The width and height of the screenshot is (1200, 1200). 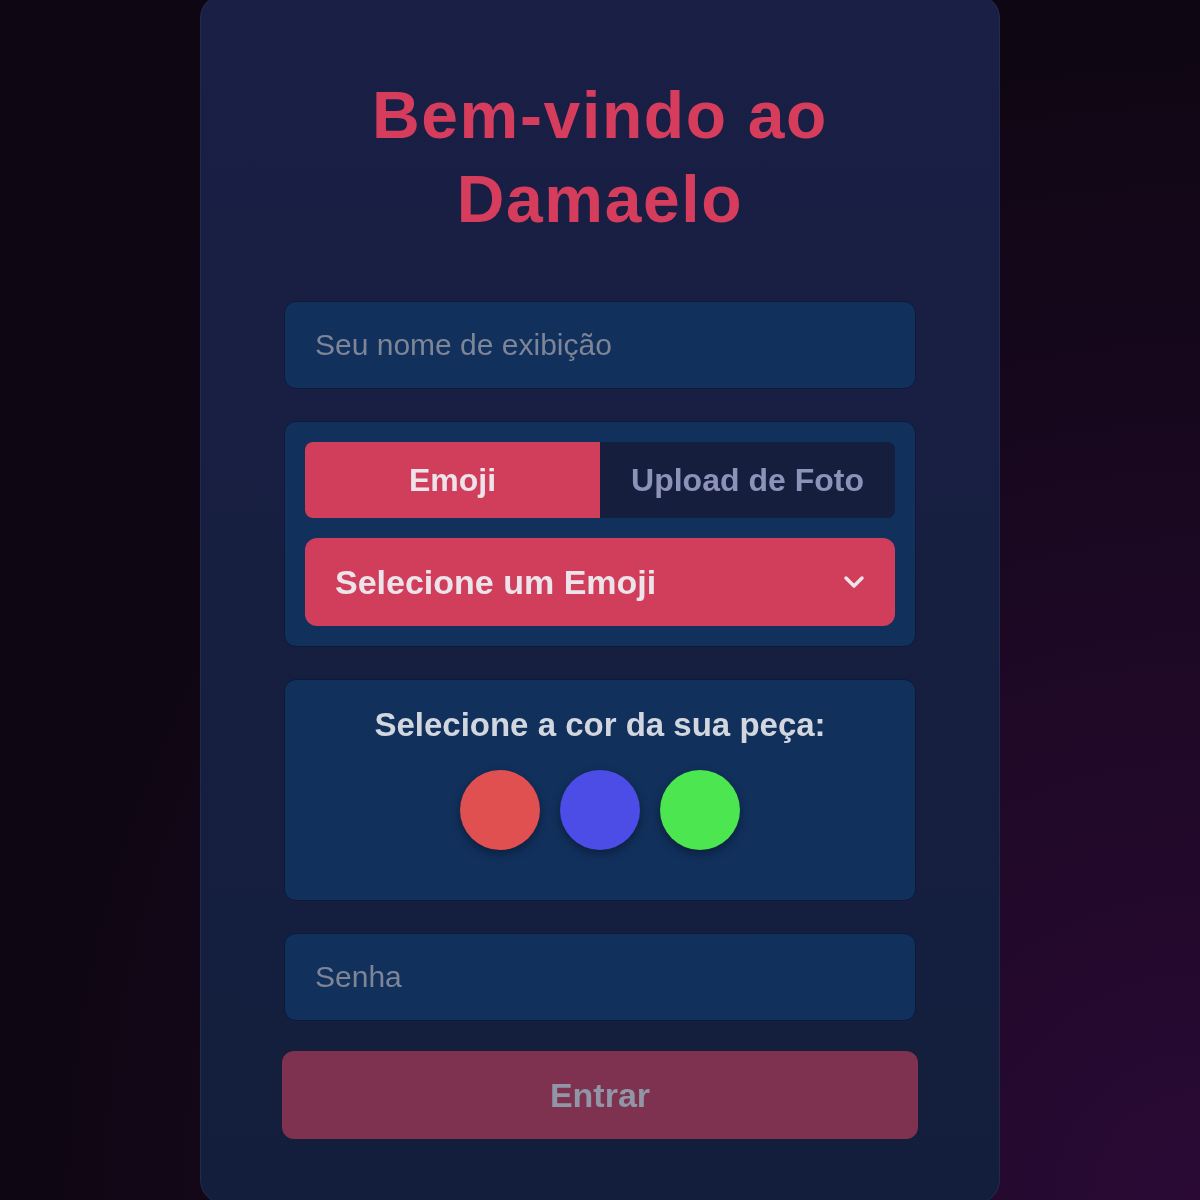 I want to click on chevron-down-icon, so click(x=854, y=582).